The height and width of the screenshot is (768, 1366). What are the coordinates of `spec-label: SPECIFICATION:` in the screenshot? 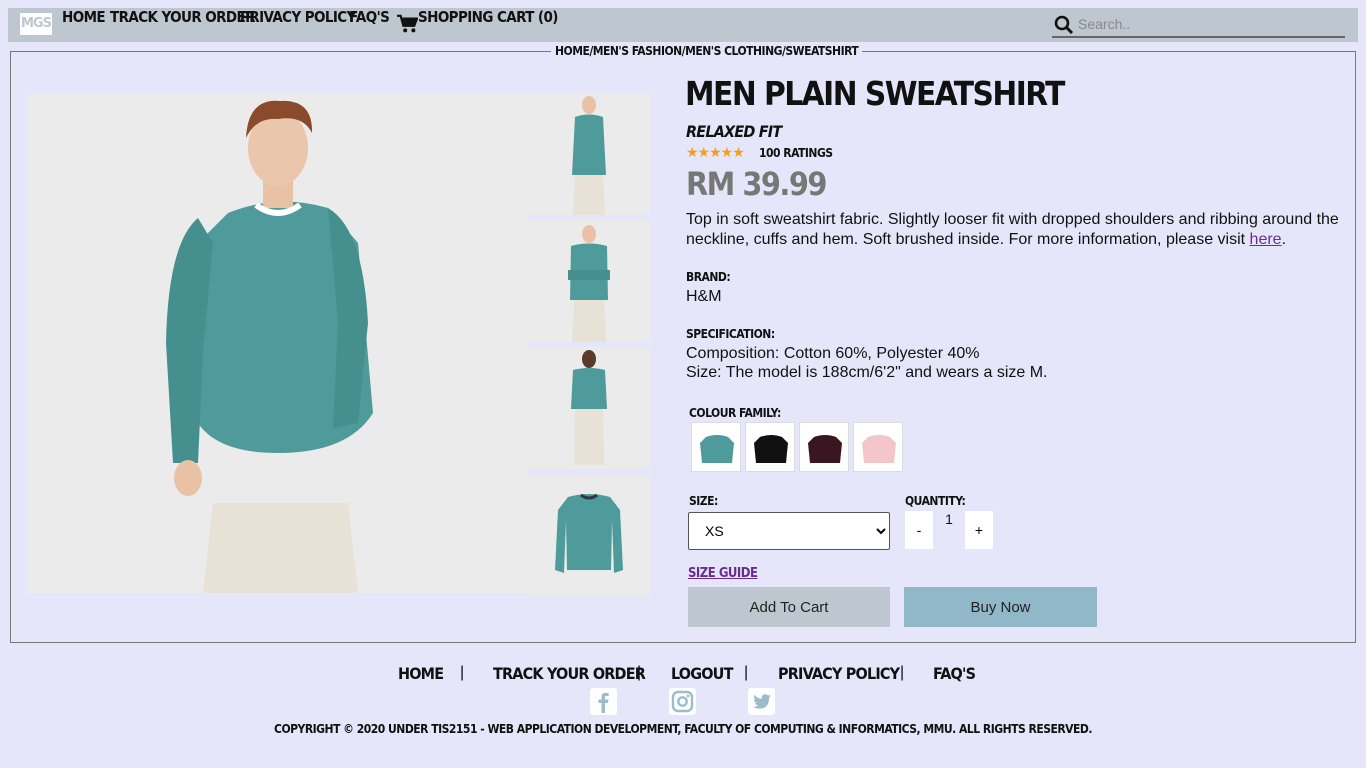 It's located at (730, 334).